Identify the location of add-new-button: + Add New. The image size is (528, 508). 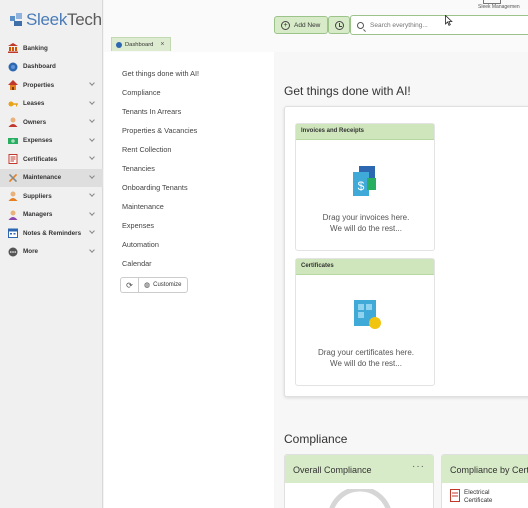
(301, 25).